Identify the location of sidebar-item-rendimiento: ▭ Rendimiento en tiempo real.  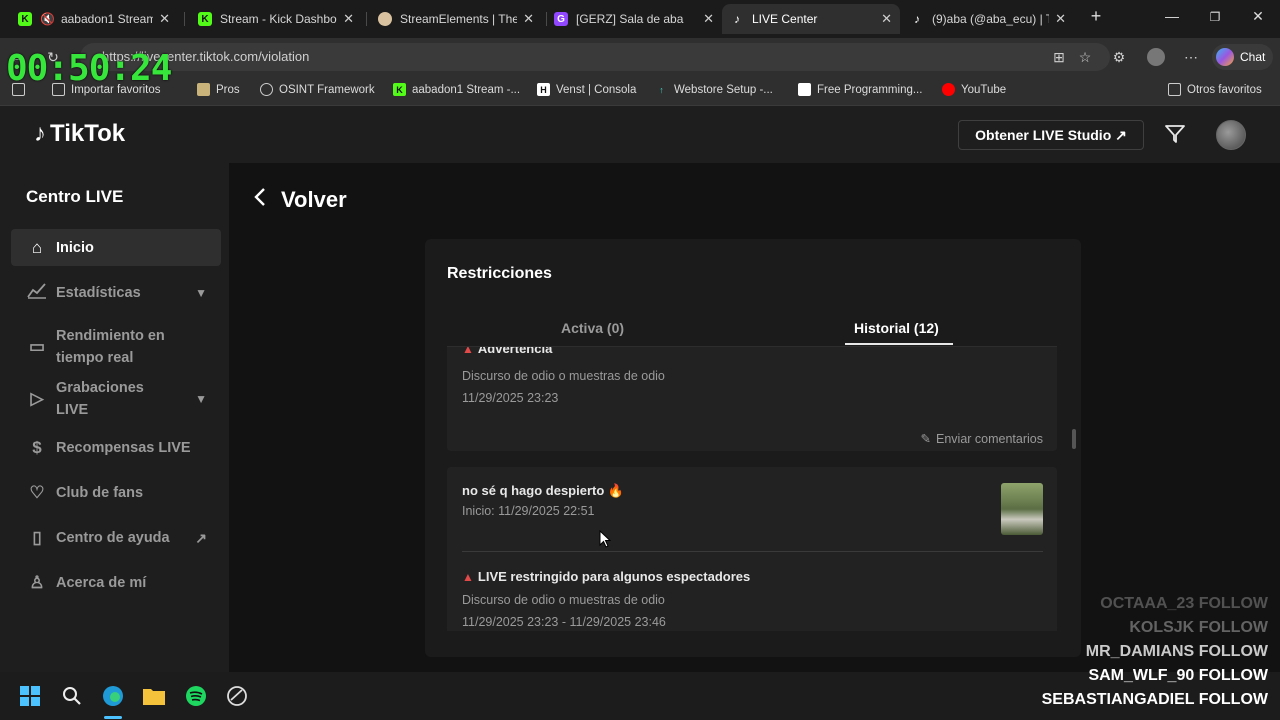
(116, 347).